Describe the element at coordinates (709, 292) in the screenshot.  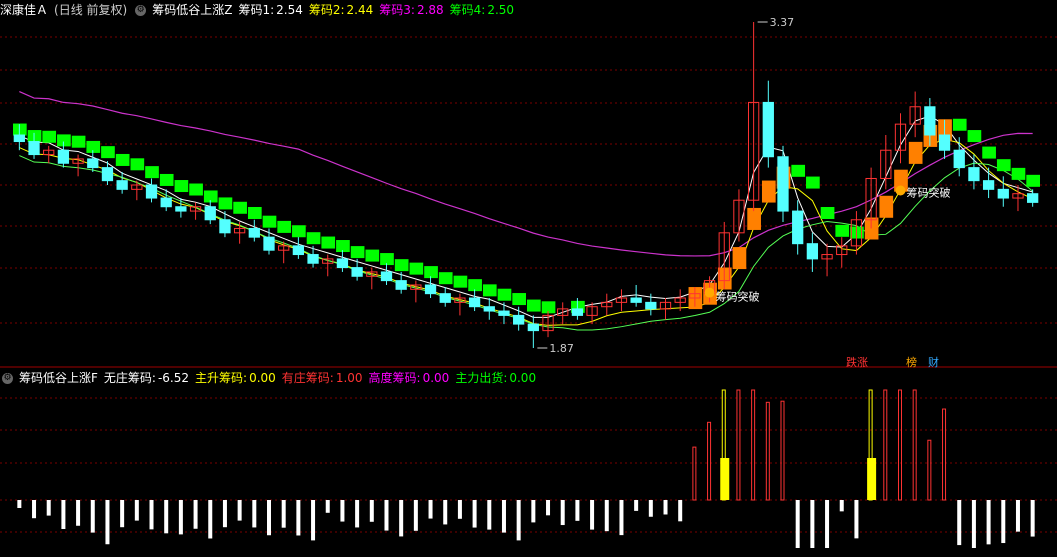
I see `breakout-coin-icon` at that location.